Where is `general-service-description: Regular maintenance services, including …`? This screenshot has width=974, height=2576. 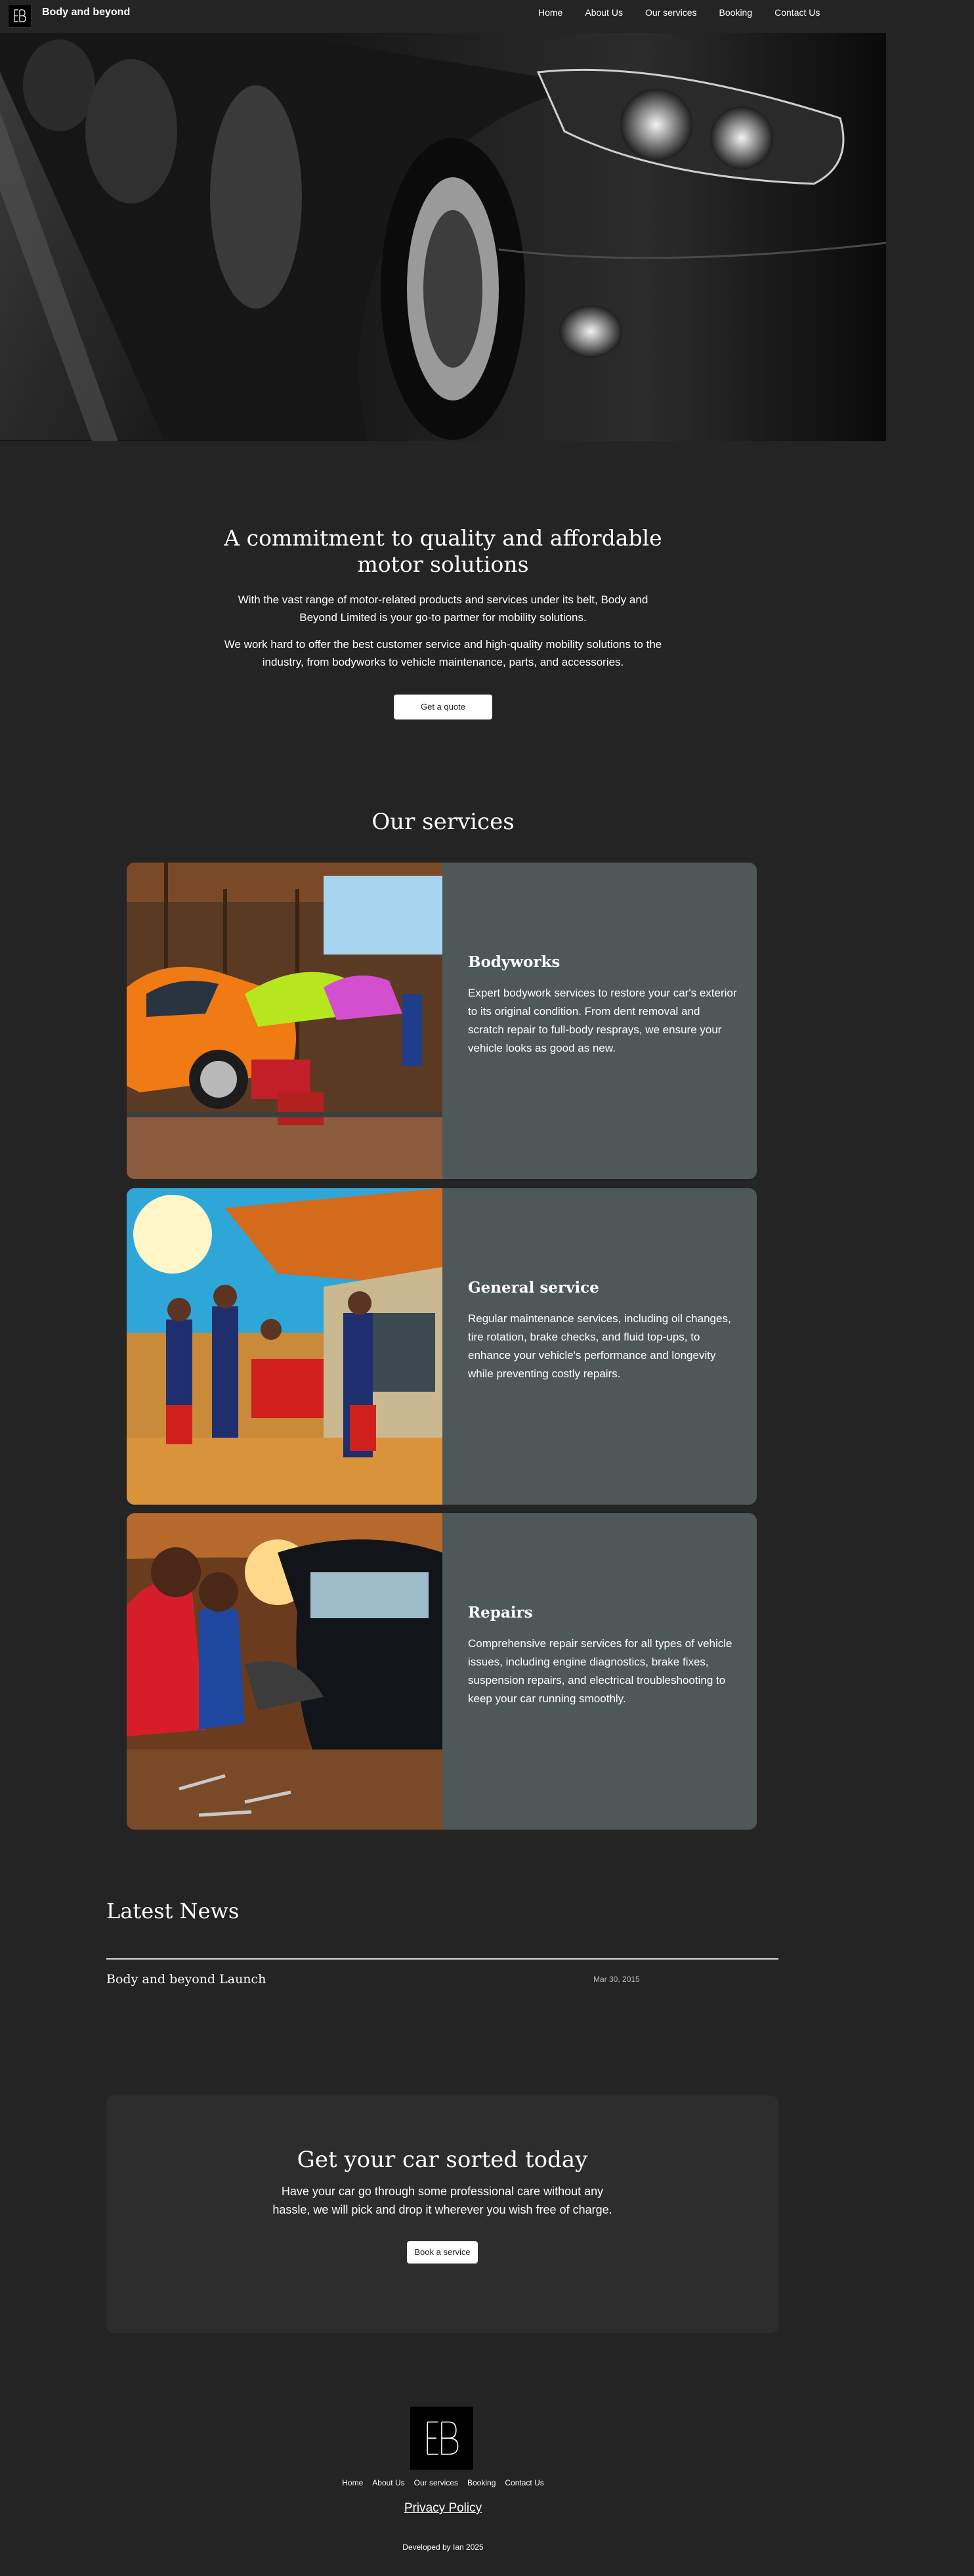
general-service-description: Regular maintenance services, including … is located at coordinates (599, 1346).